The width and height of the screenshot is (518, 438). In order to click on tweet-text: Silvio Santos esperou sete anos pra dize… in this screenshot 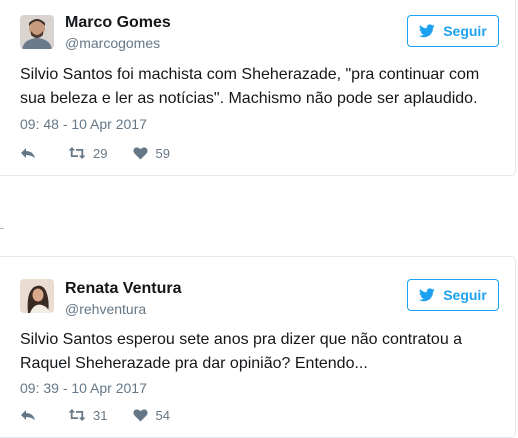, I will do `click(241, 351)`.